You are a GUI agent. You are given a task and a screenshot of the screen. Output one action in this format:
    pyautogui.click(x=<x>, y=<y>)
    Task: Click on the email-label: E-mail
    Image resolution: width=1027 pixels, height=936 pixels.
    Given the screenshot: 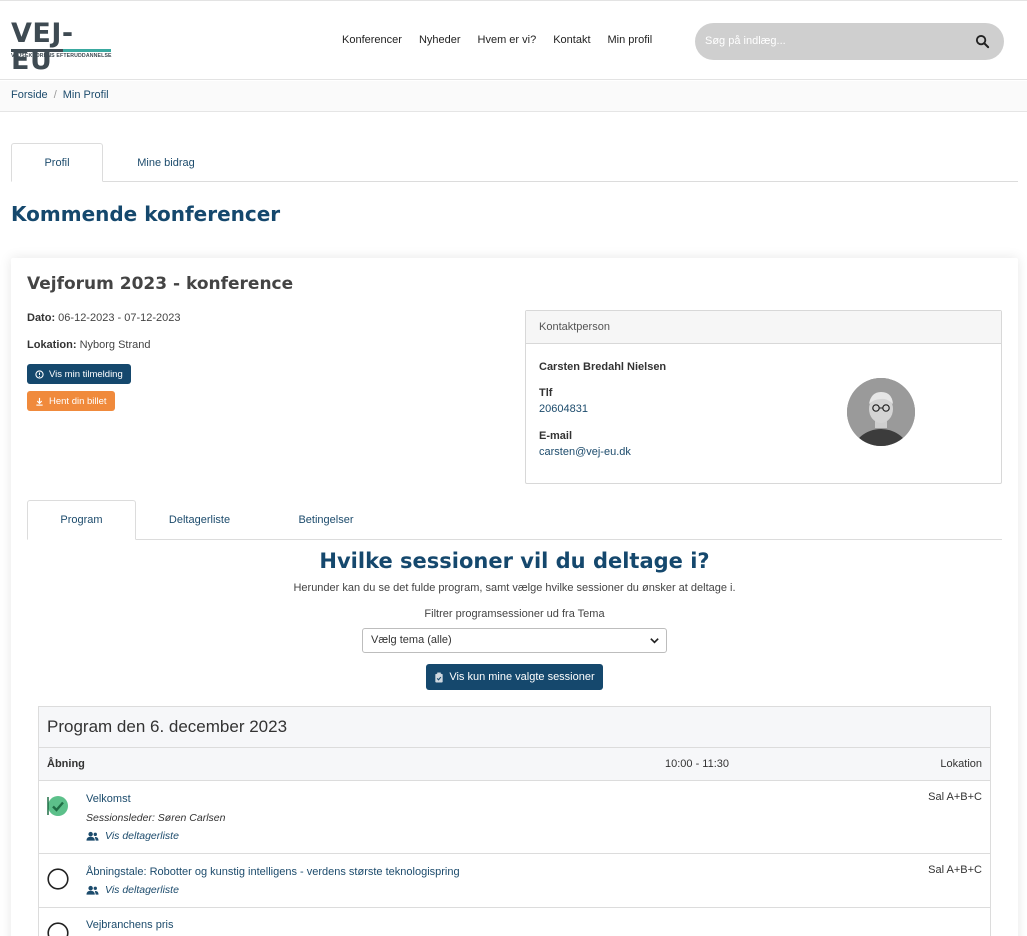 What is the action you would take?
    pyautogui.click(x=556, y=436)
    